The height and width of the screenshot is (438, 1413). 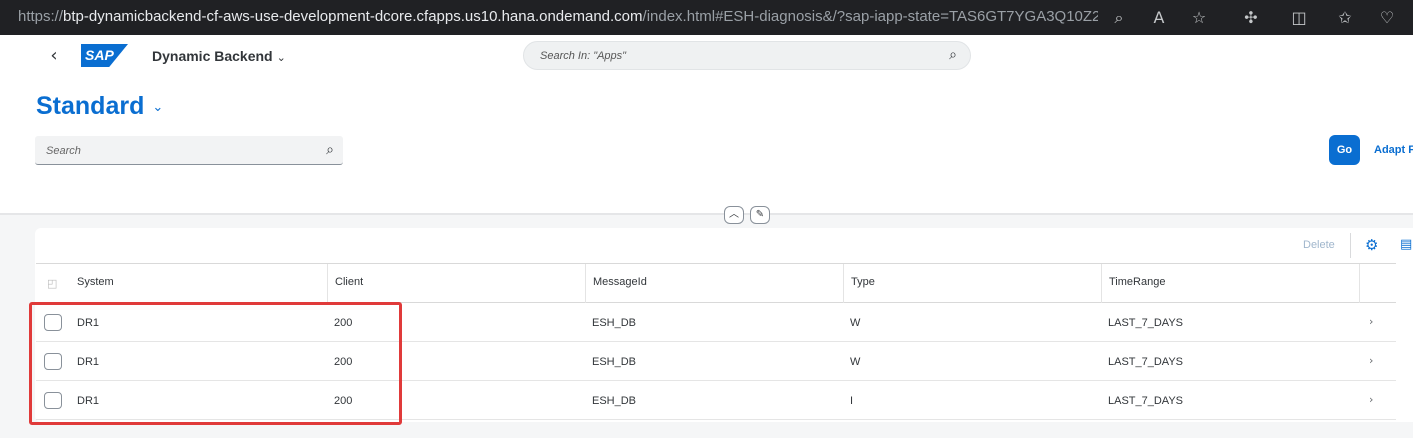 What do you see at coordinates (54, 55) in the screenshot?
I see `back-icon: ‹` at bounding box center [54, 55].